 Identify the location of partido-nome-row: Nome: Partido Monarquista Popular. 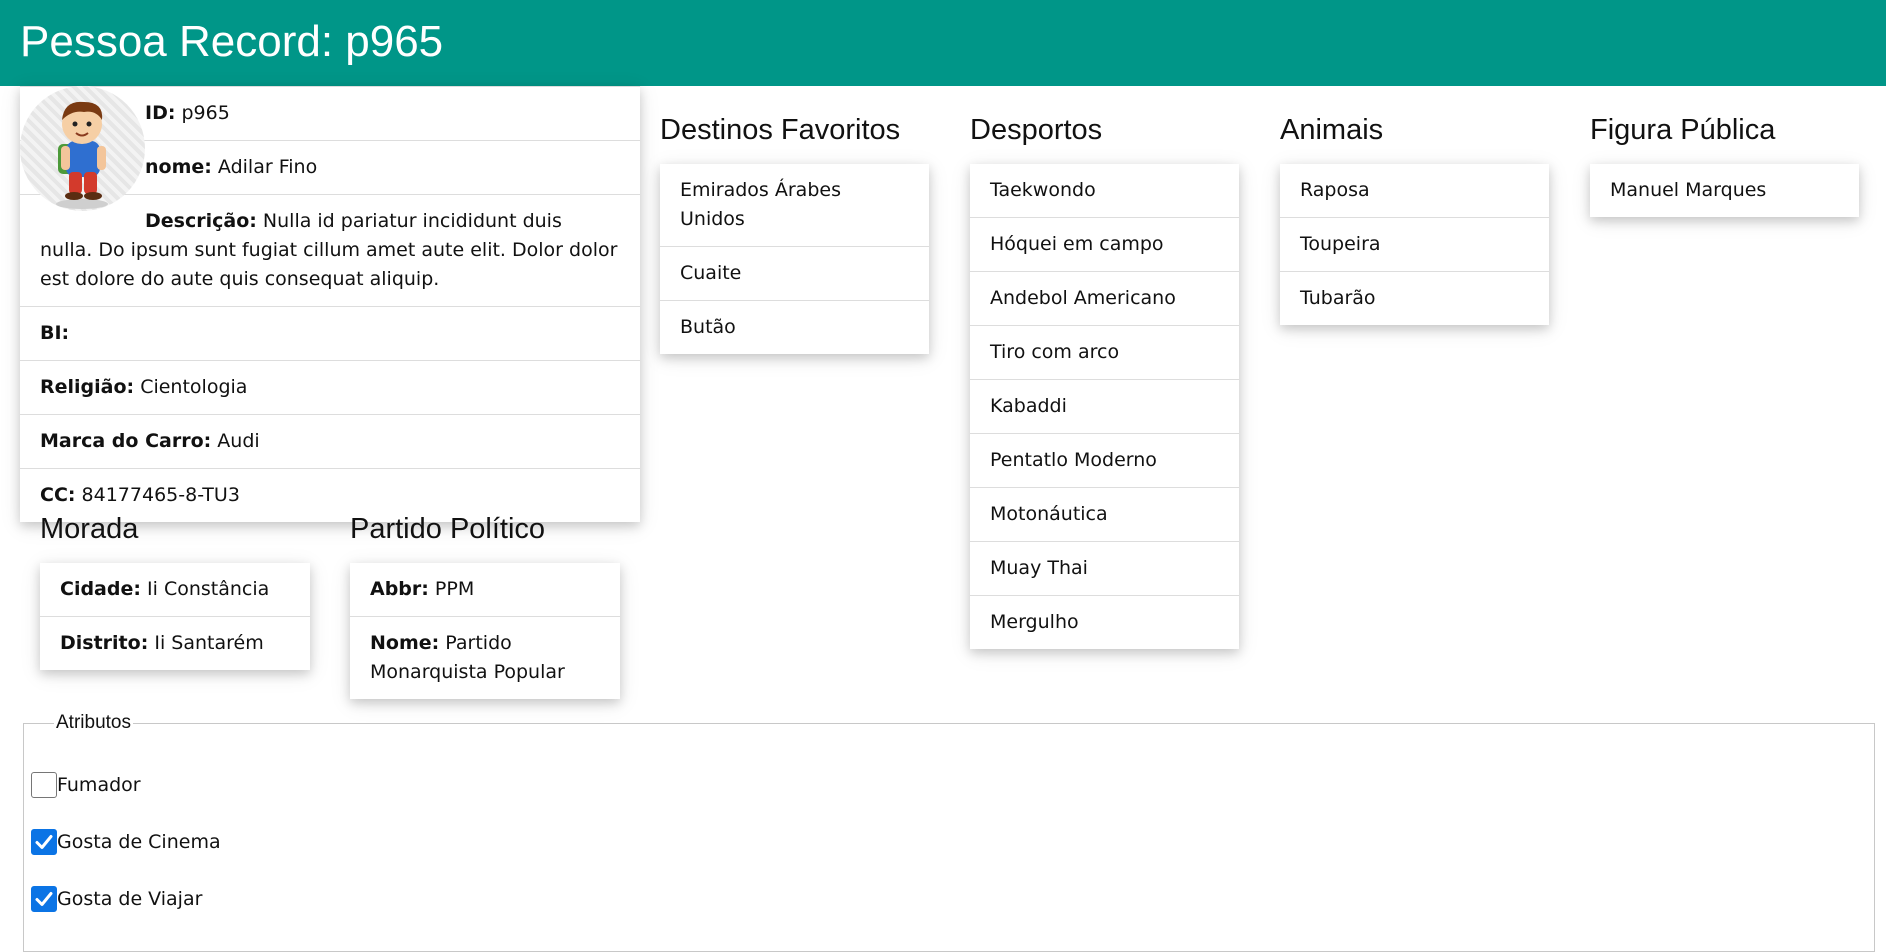
(485, 657).